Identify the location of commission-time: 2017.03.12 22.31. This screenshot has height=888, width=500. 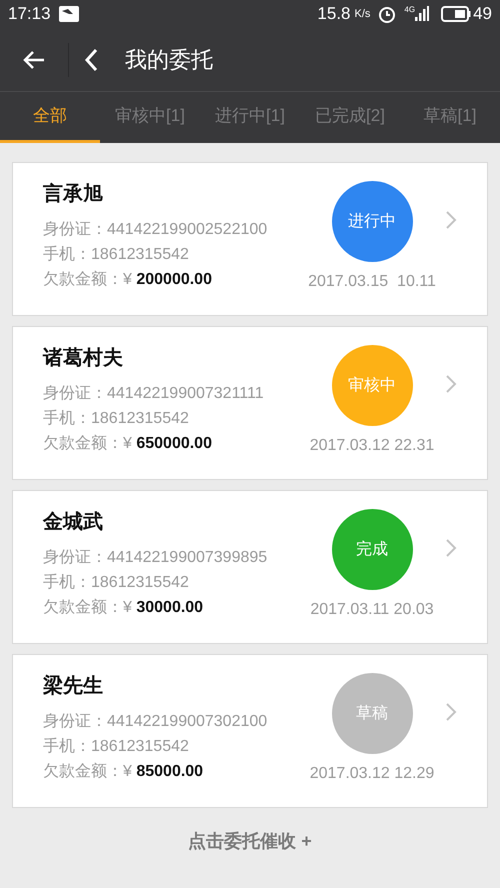
(372, 446).